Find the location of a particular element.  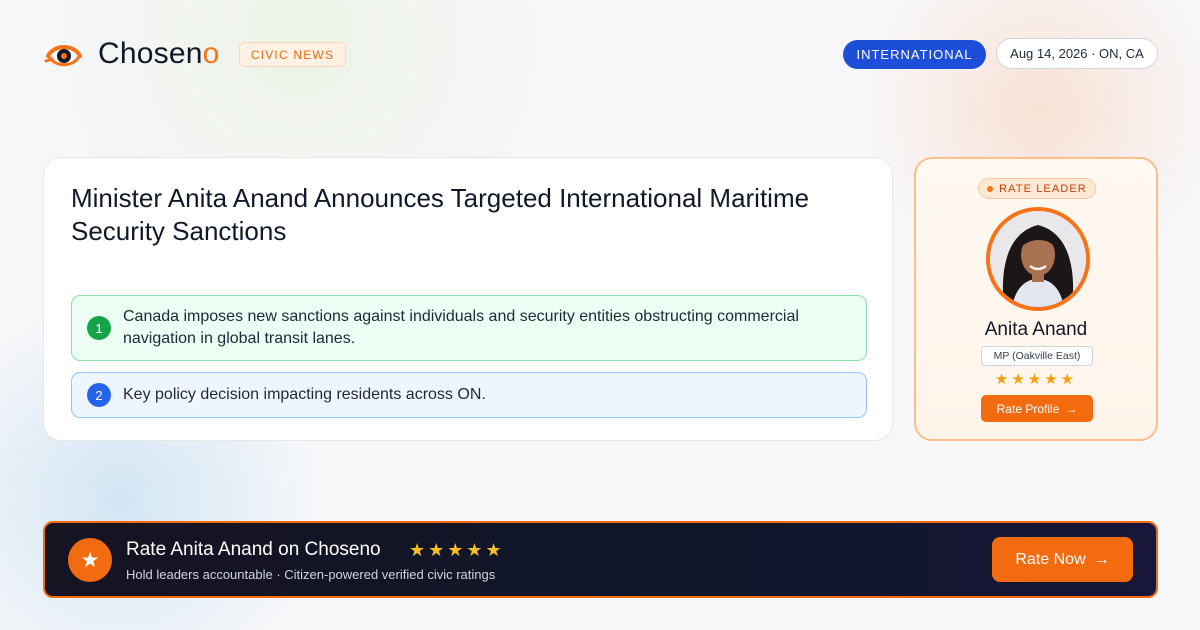

brand-logo: Choseno is located at coordinates (132, 54).